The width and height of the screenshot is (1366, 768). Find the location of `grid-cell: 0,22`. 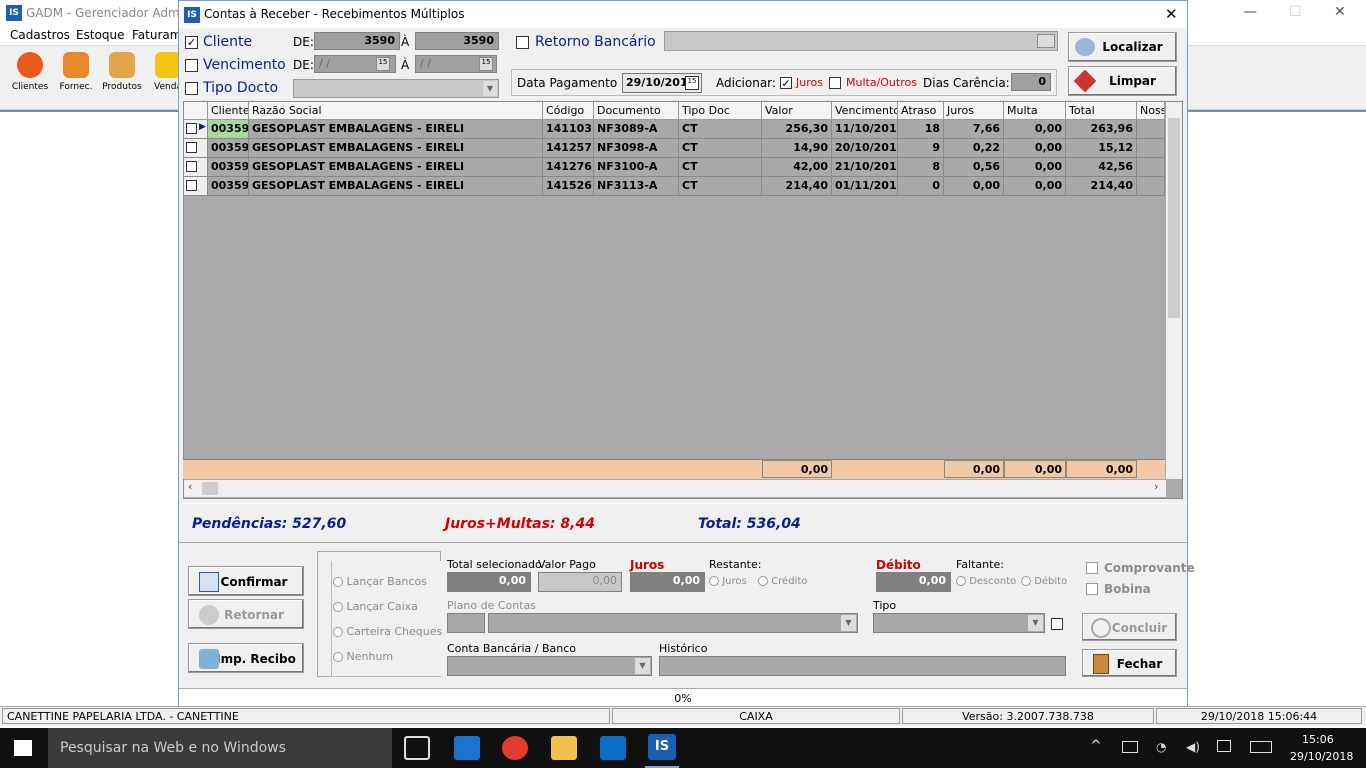

grid-cell: 0,22 is located at coordinates (974, 148).